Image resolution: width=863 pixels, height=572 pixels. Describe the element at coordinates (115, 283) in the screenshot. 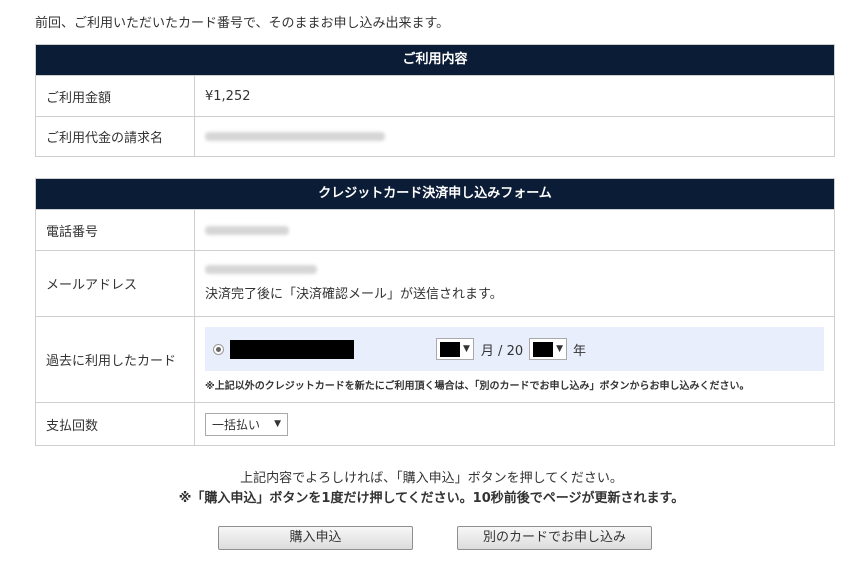

I see `email-label: メールアドレス` at that location.